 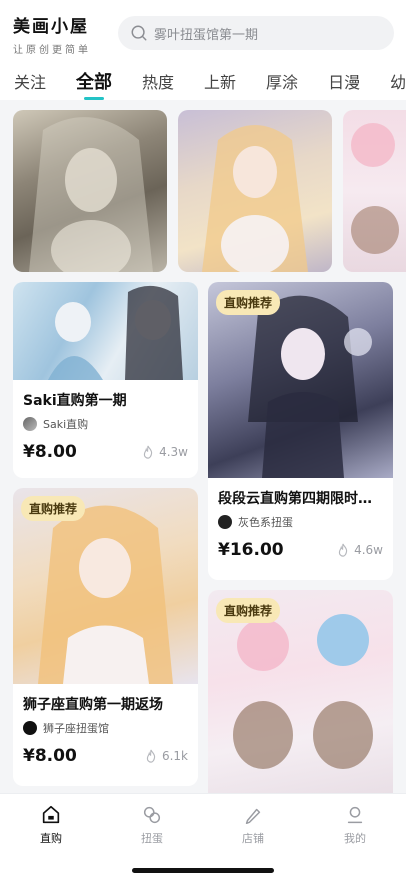 I want to click on card-footer: ¥8.00 6.1k, so click(x=105, y=756).